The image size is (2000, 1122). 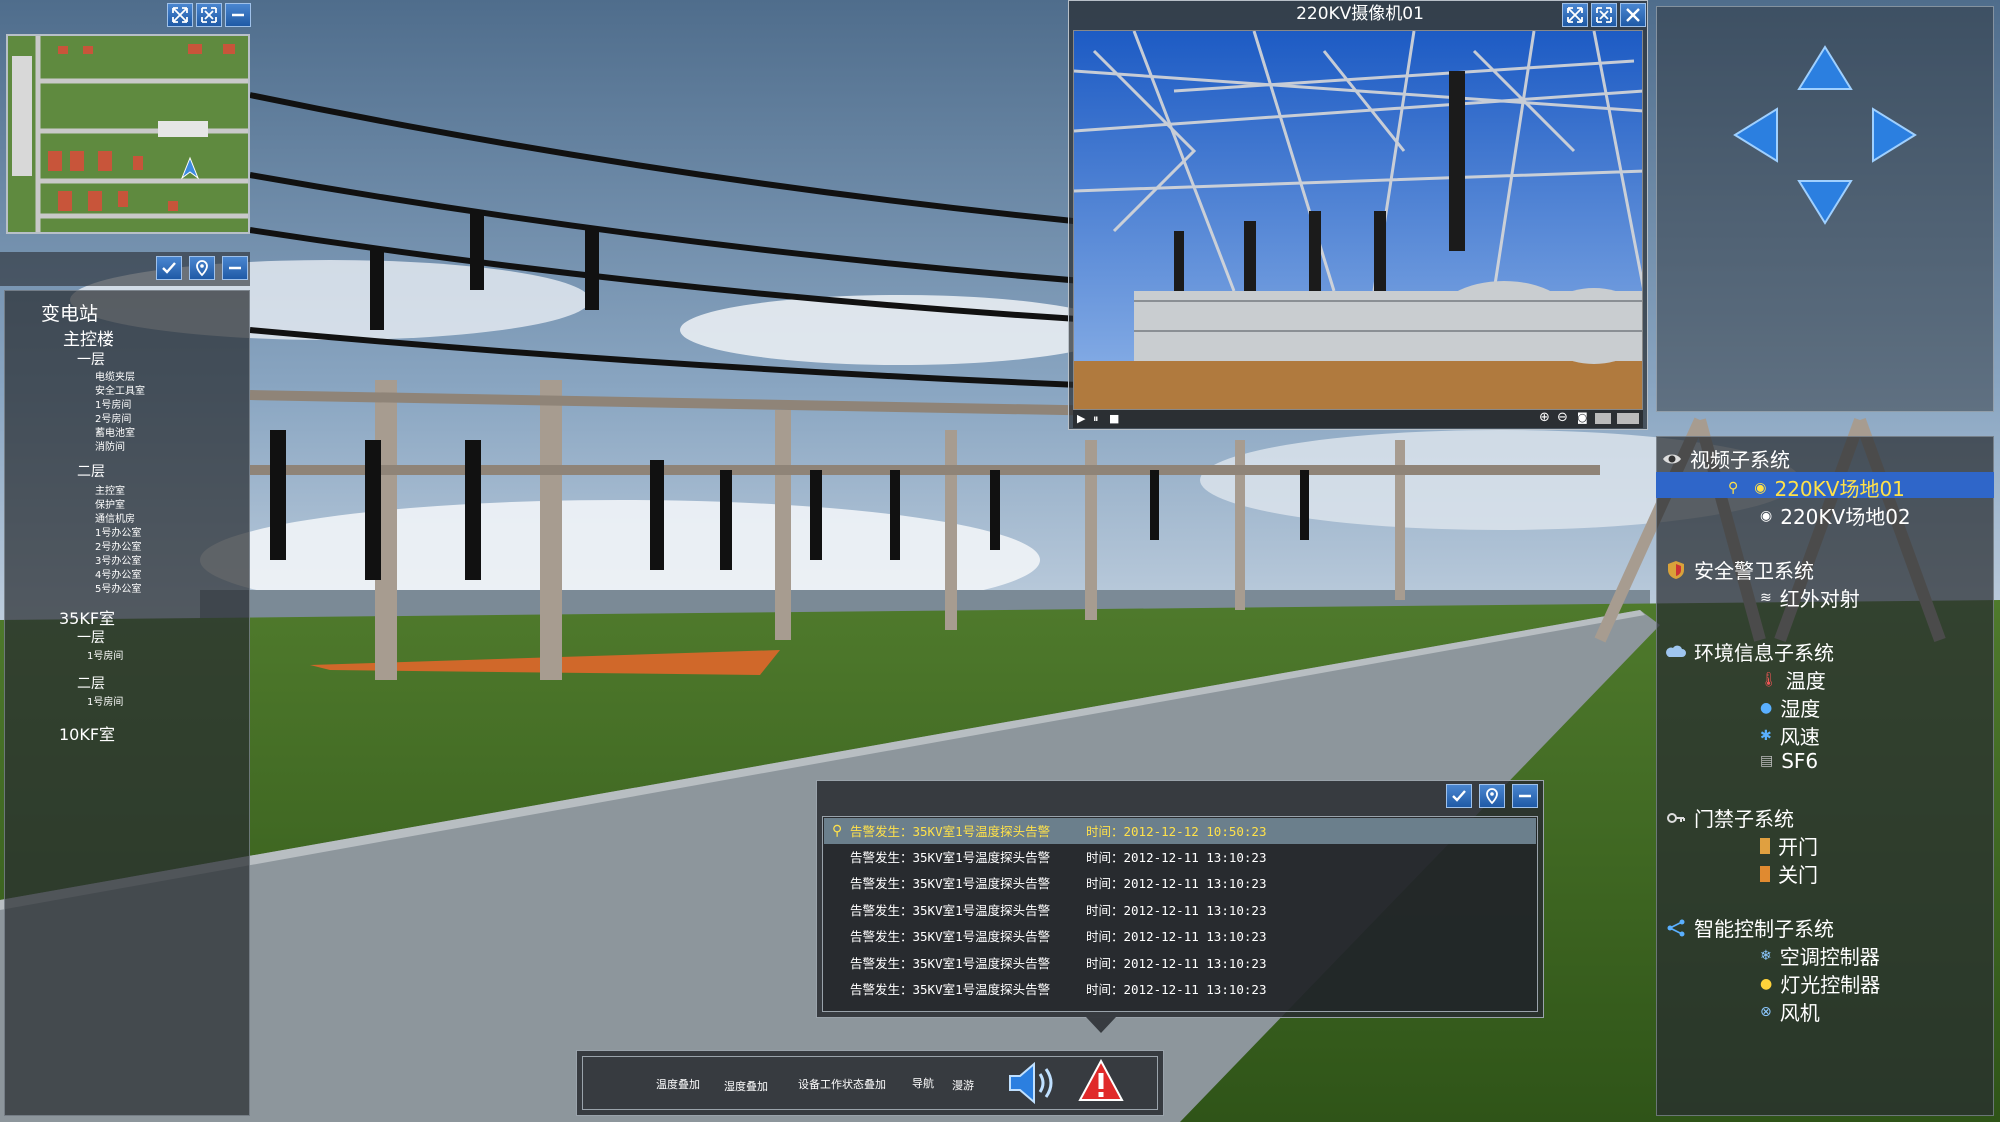 What do you see at coordinates (1766, 597) in the screenshot?
I see `infrared-icon: ≋` at bounding box center [1766, 597].